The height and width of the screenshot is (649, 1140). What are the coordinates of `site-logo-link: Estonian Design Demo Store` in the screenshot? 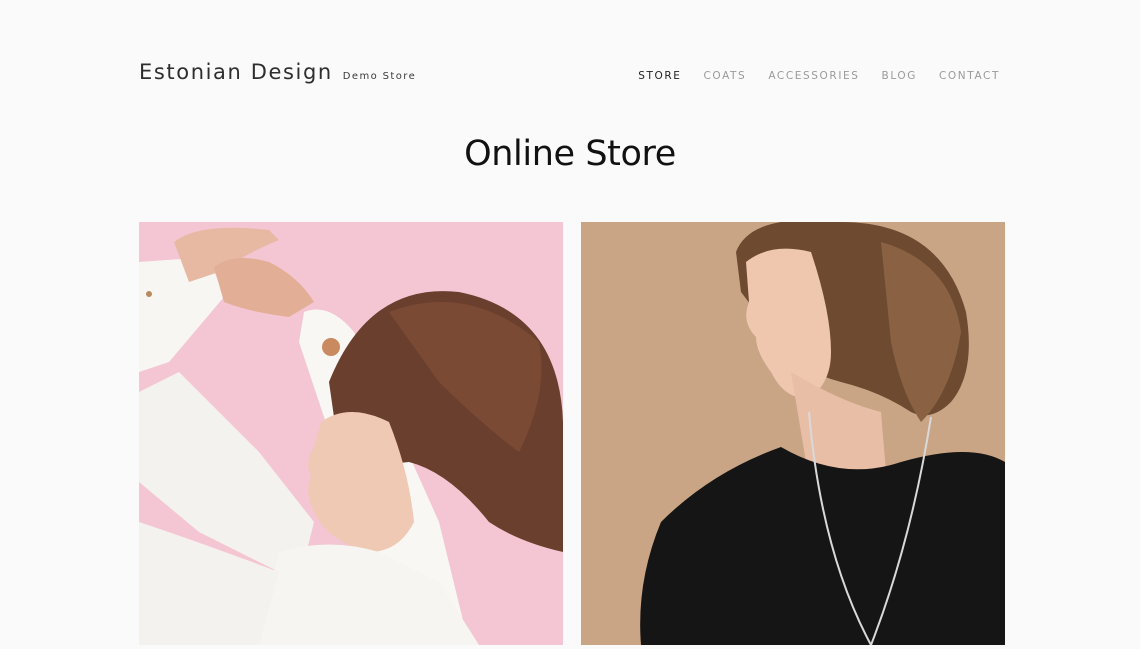 It's located at (277, 72).